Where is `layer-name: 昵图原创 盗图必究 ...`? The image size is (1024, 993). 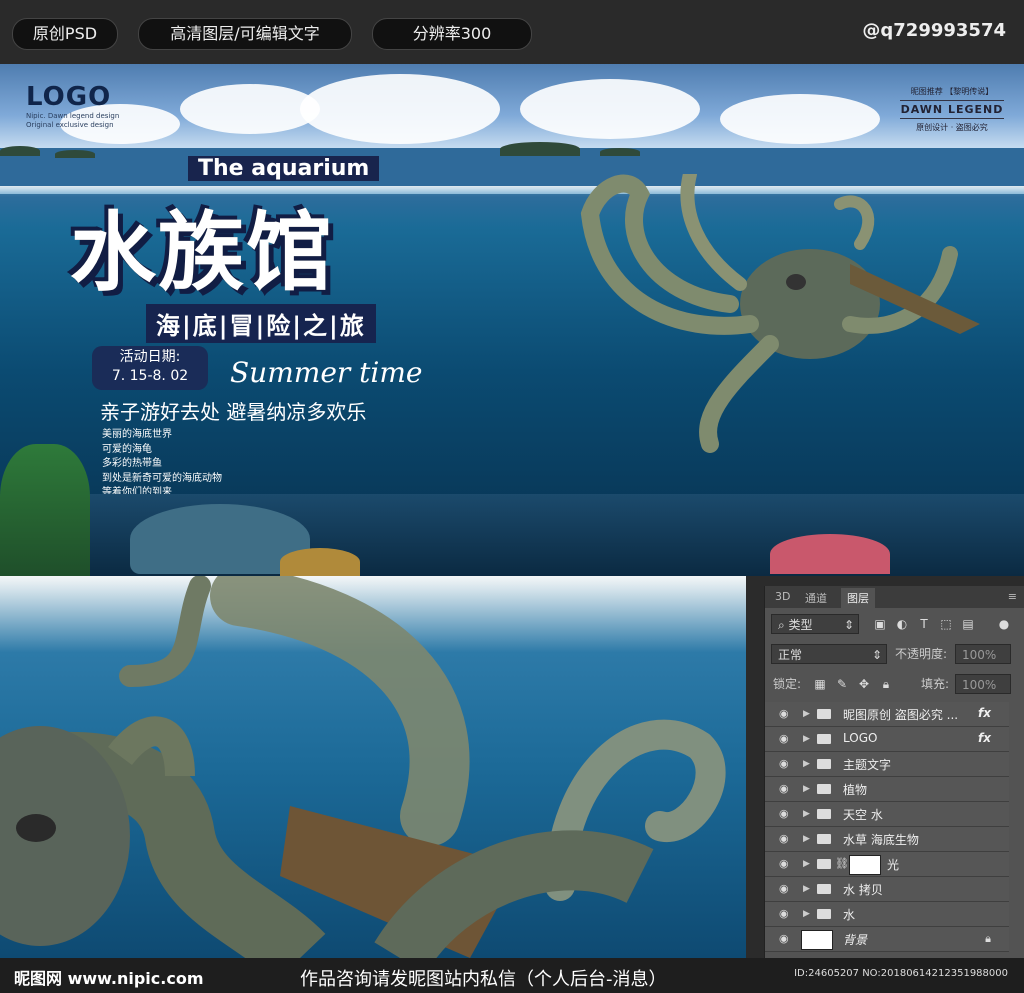 layer-name: 昵图原创 盗图必究 ... is located at coordinates (901, 715).